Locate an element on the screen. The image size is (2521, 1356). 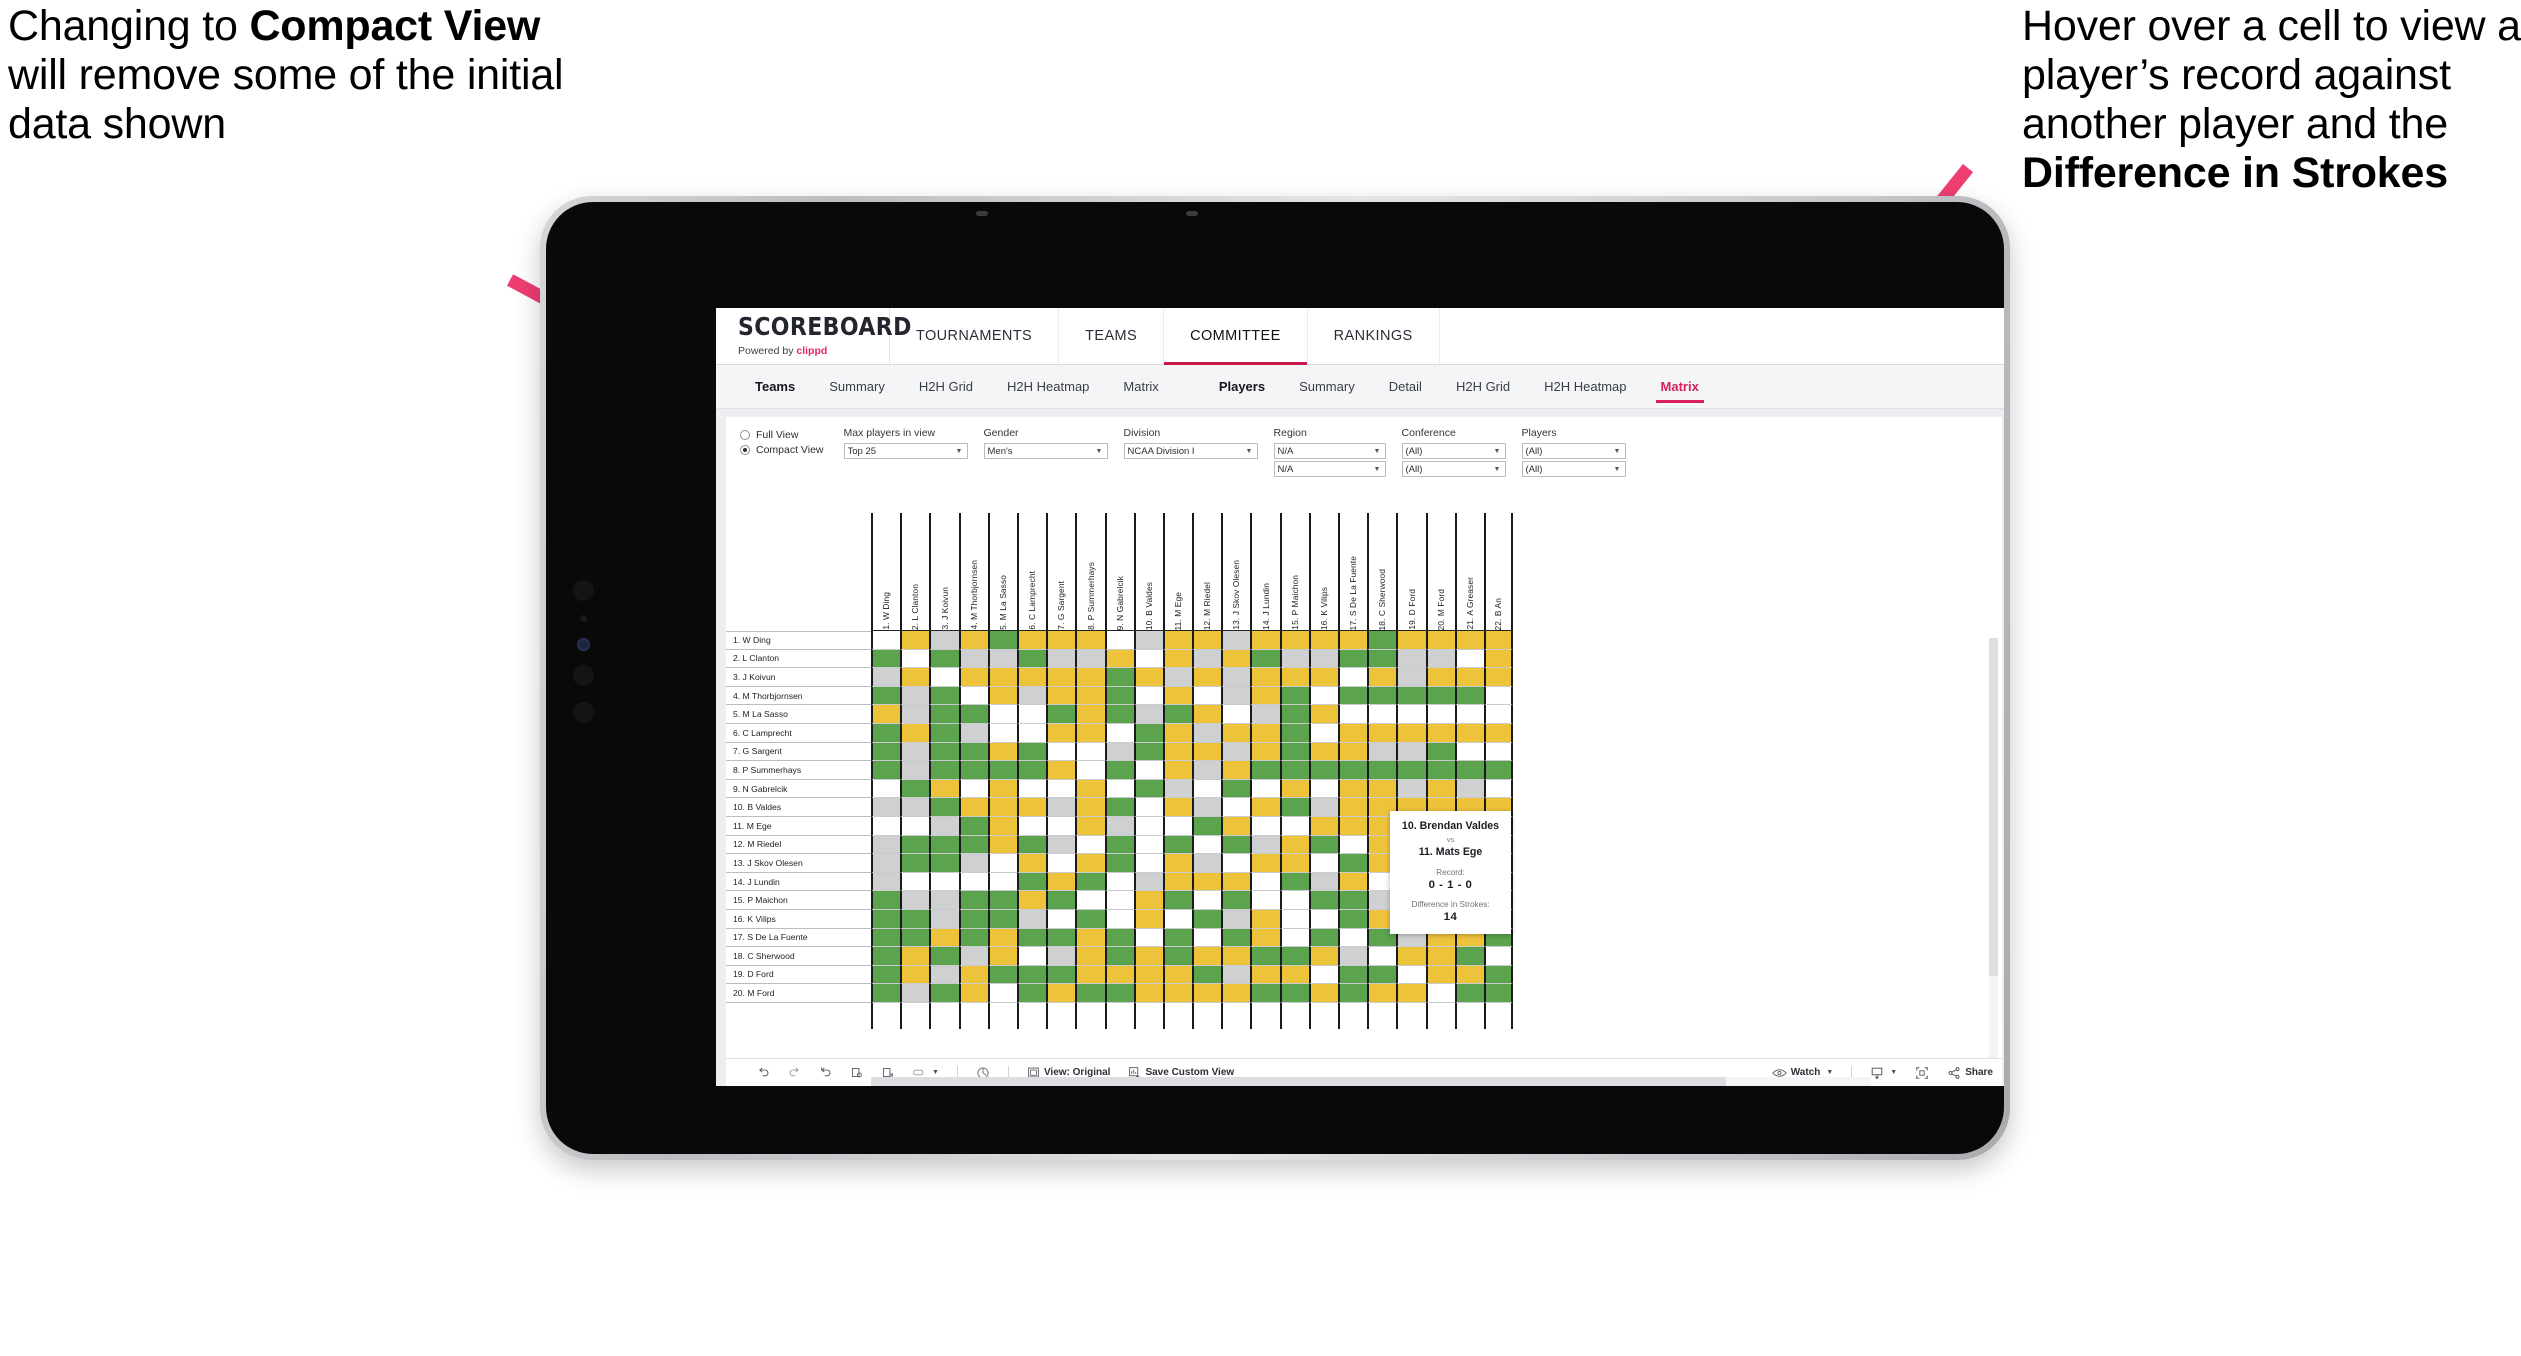
fullscreen-button is located at coordinates (1922, 1073).